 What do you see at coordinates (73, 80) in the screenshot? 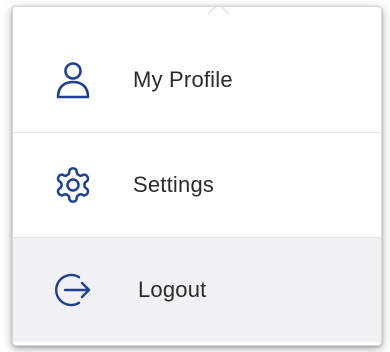
I see `user-icon` at bounding box center [73, 80].